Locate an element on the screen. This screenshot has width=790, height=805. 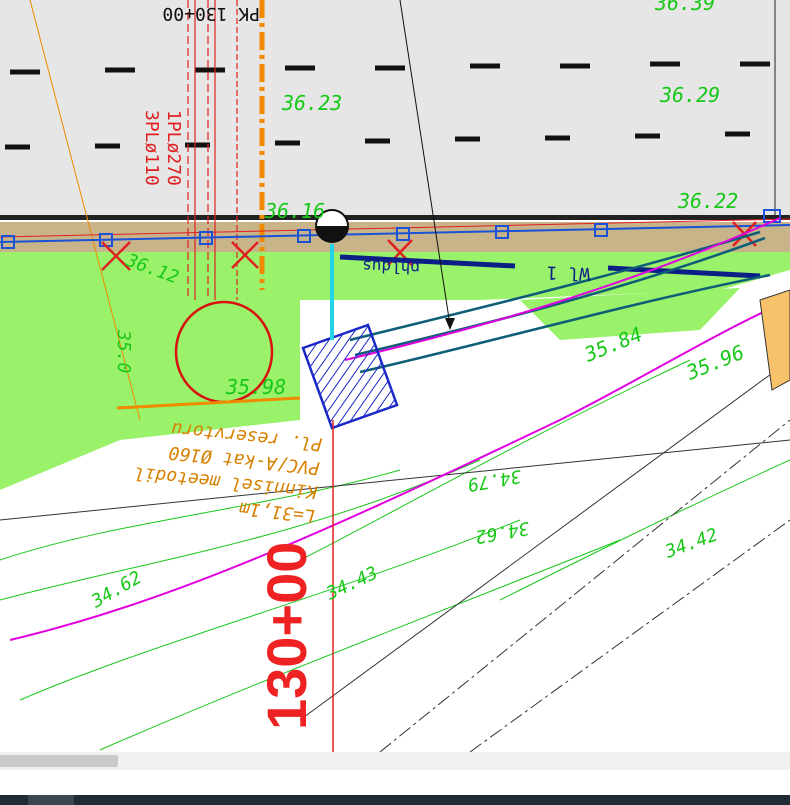
launch-pit is located at coordinates (350, 376).